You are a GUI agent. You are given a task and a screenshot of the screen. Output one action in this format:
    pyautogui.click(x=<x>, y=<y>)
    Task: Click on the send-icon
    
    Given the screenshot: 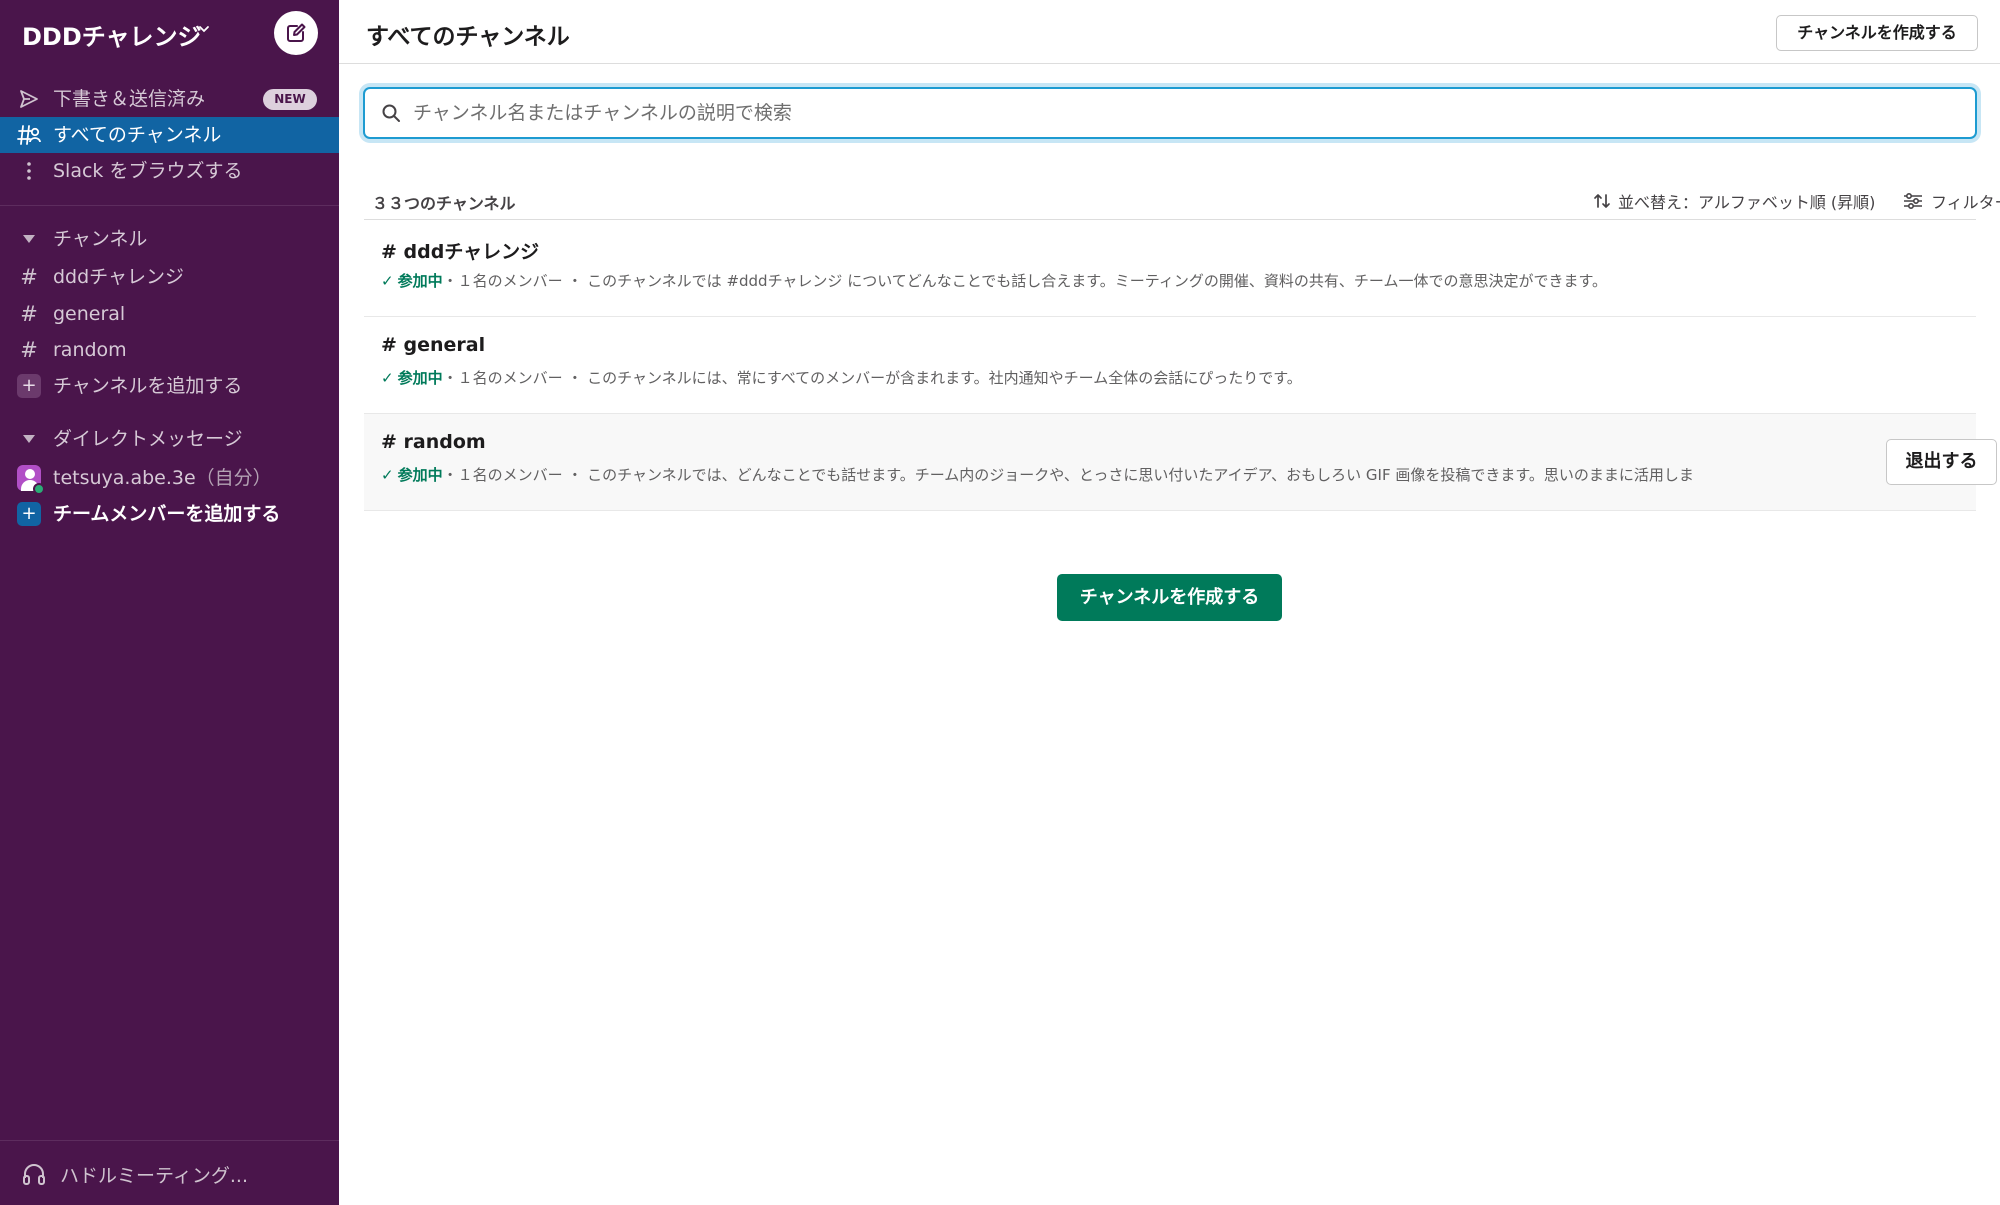 What is the action you would take?
    pyautogui.click(x=29, y=99)
    